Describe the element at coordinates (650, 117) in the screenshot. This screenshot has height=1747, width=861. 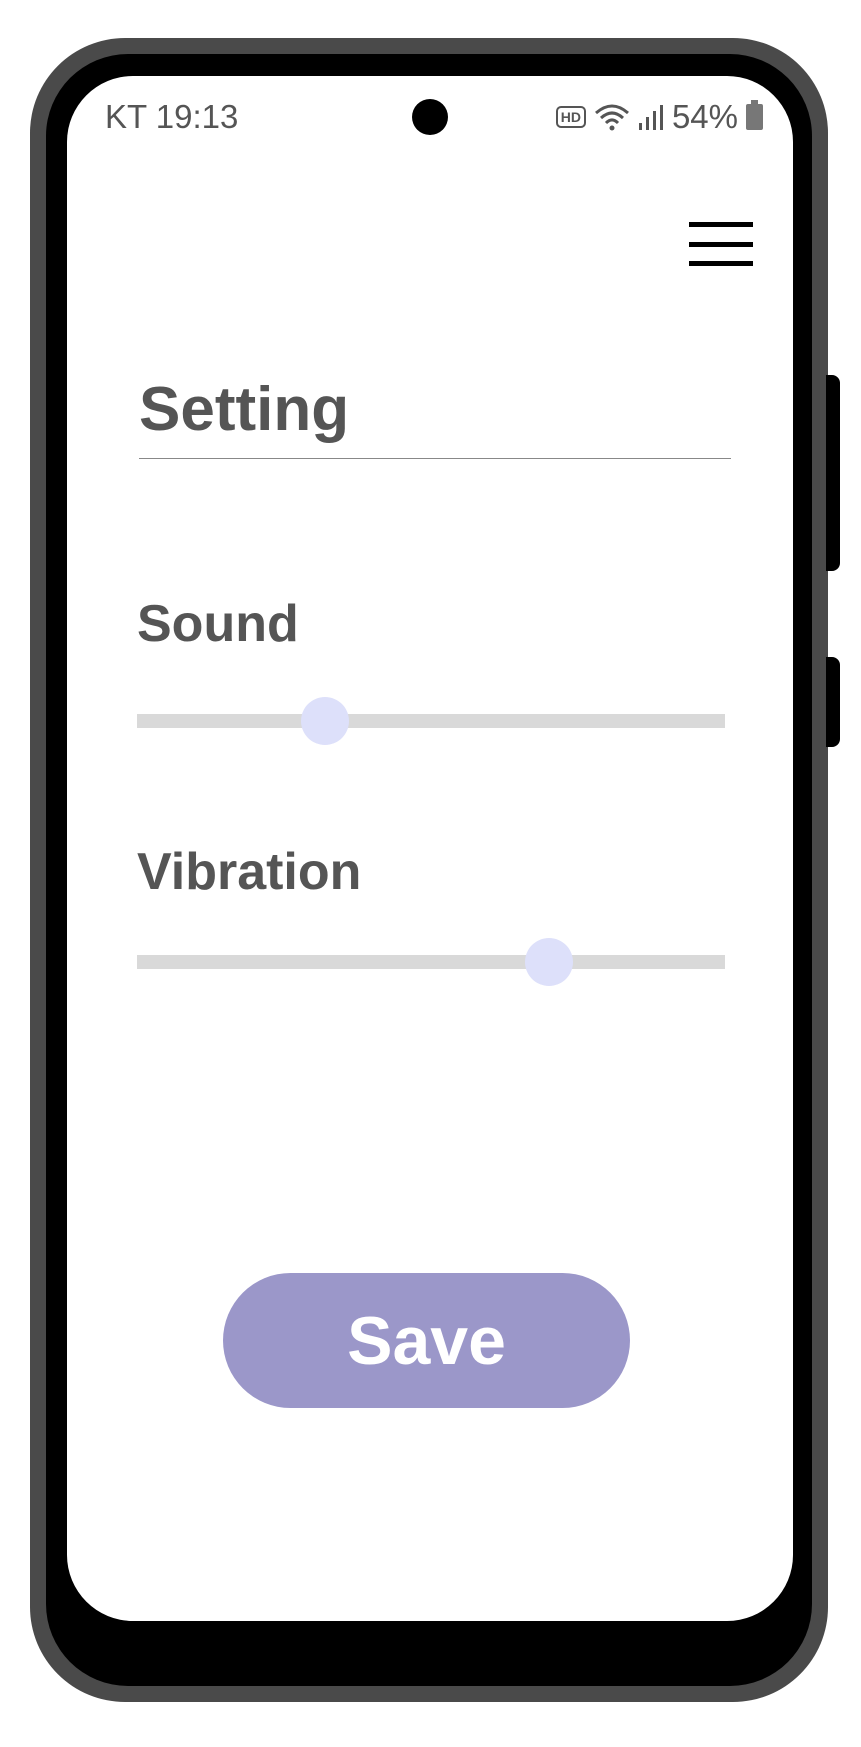
I see `signal-icon` at that location.